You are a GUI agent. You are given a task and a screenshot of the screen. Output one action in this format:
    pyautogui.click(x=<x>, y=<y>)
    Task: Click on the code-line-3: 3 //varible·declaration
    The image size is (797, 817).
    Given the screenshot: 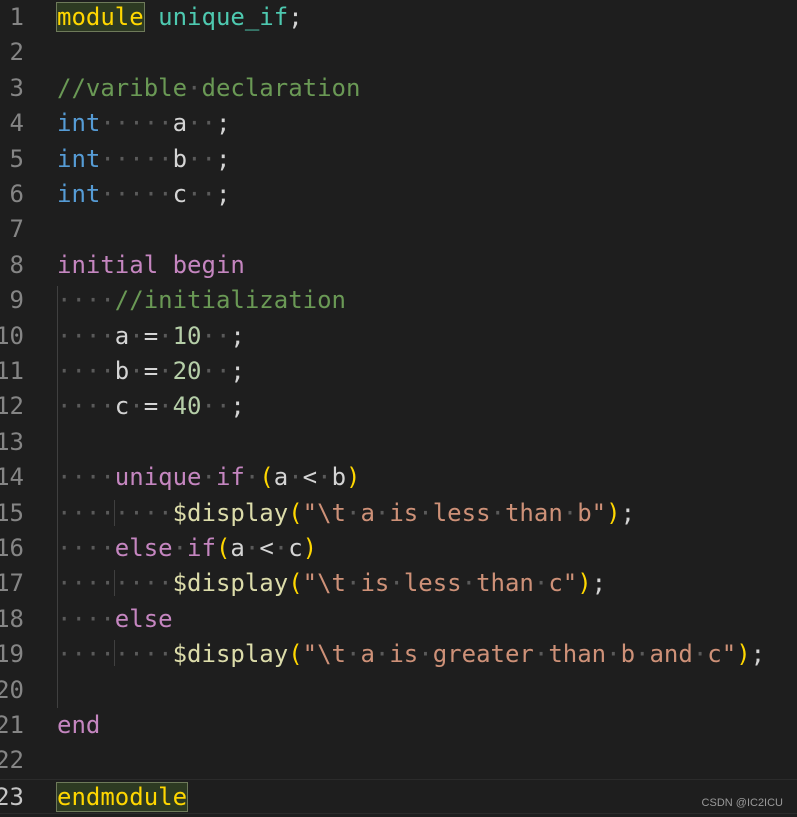 What is the action you would take?
    pyautogui.click(x=398, y=88)
    